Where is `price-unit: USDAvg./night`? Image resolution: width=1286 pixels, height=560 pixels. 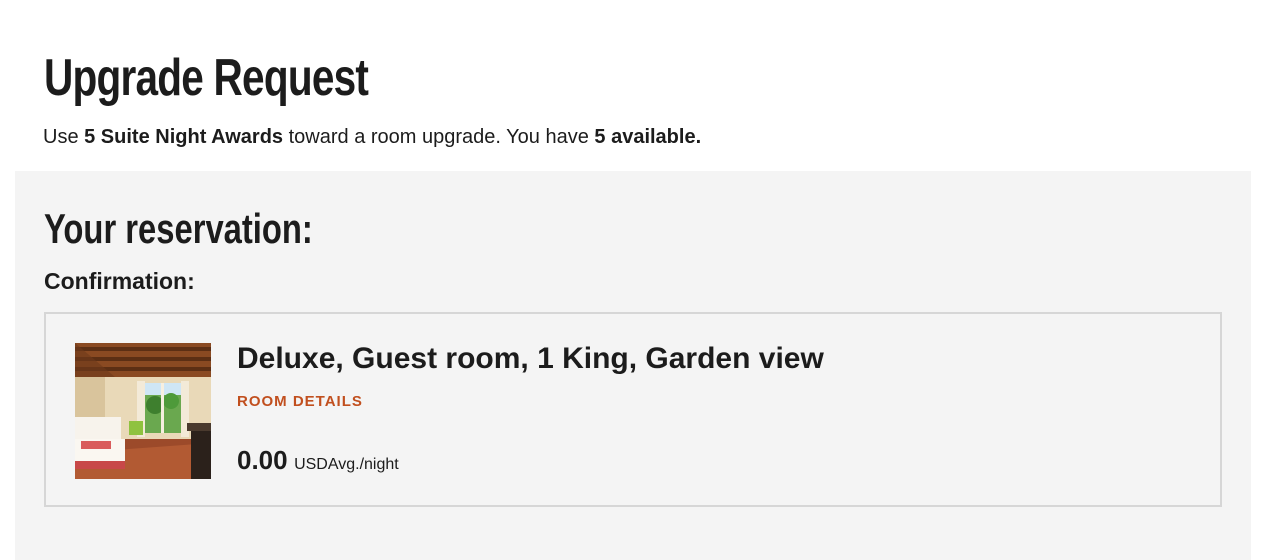
price-unit: USDAvg./night is located at coordinates (346, 464).